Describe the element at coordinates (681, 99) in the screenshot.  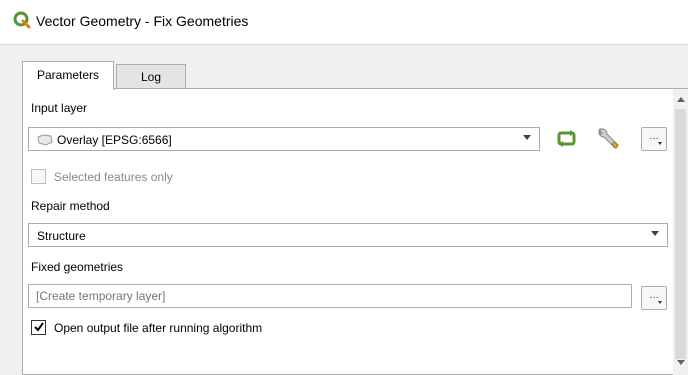
I see `scroll-up-icon` at that location.